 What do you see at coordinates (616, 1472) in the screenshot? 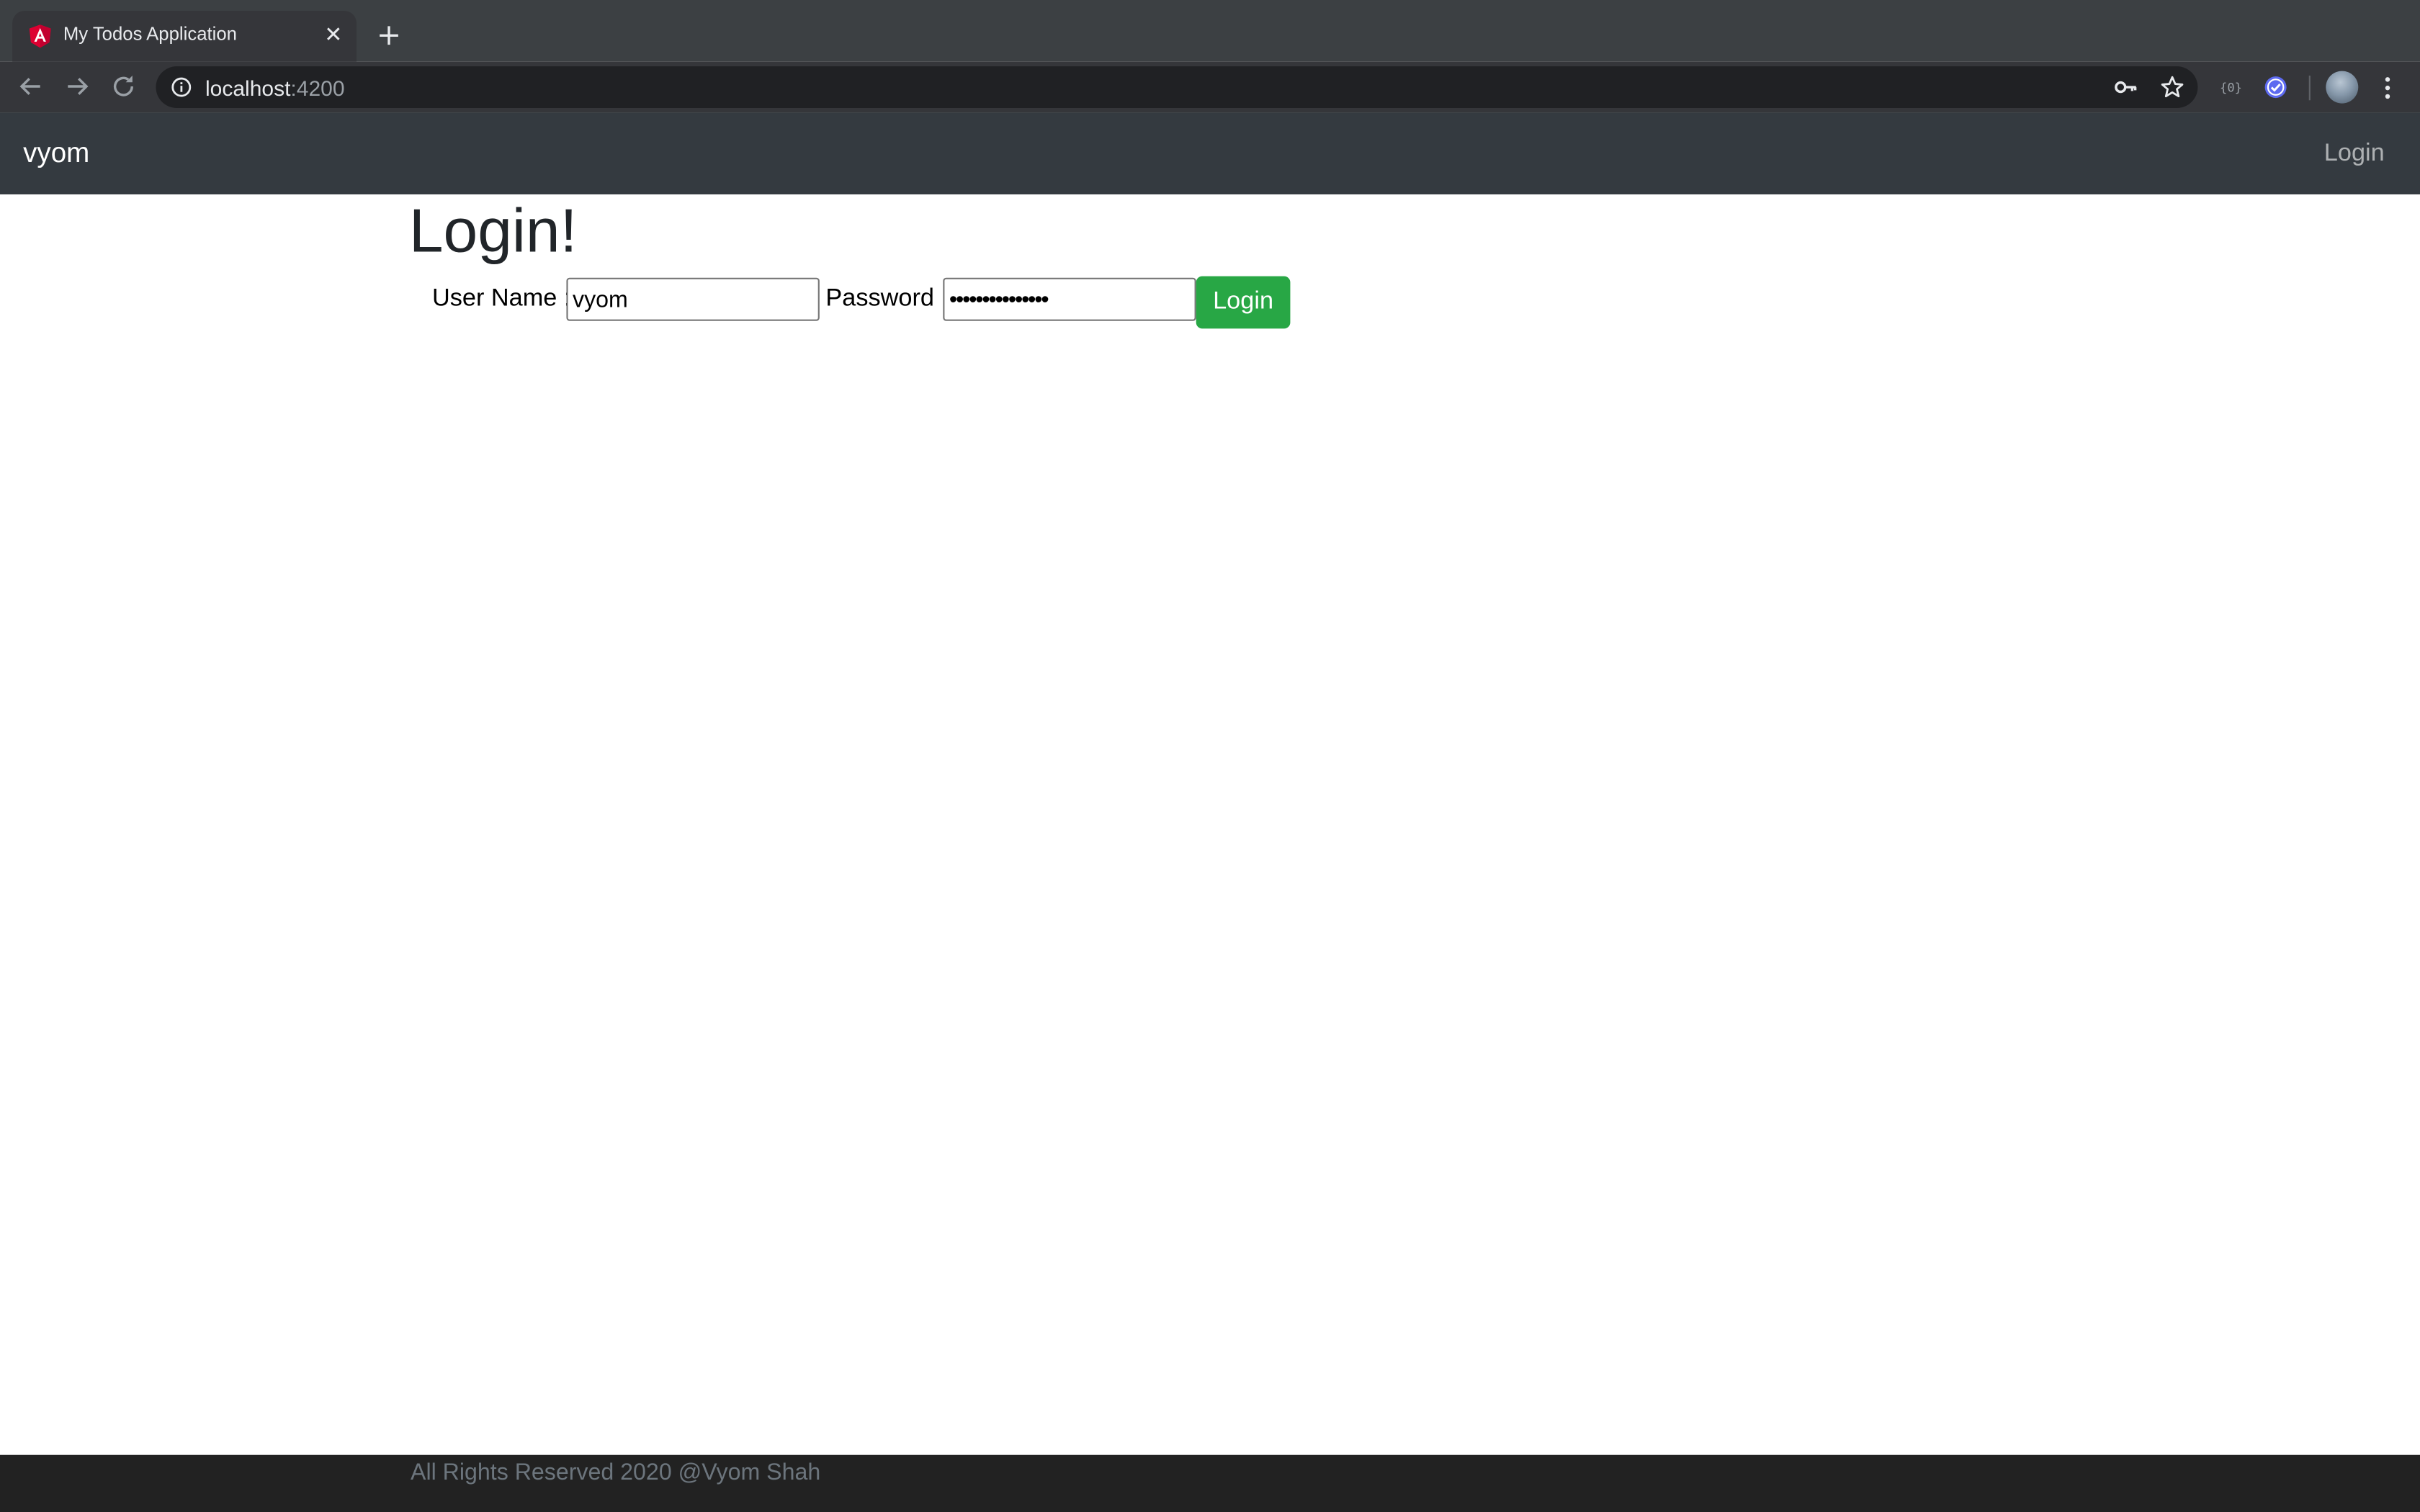
I see `footer-text: All Rights Reserved 2020 @Vyom Shah` at bounding box center [616, 1472].